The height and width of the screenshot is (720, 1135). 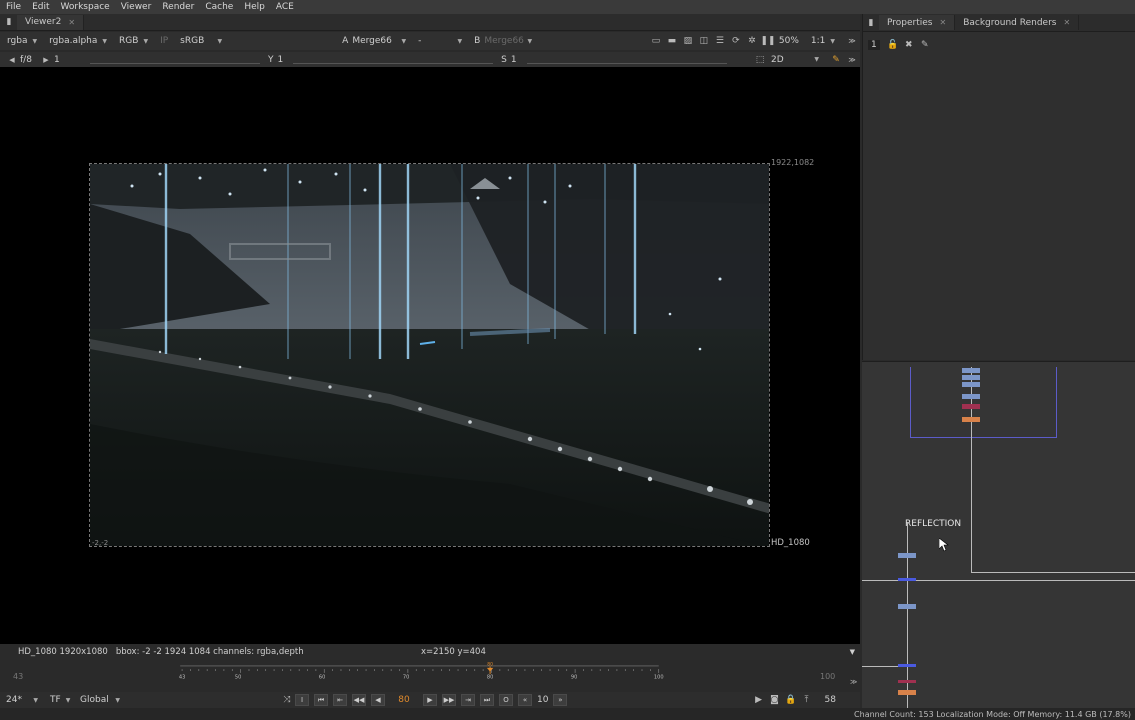 I want to click on b-input-value: Merge66, so click(x=504, y=41).